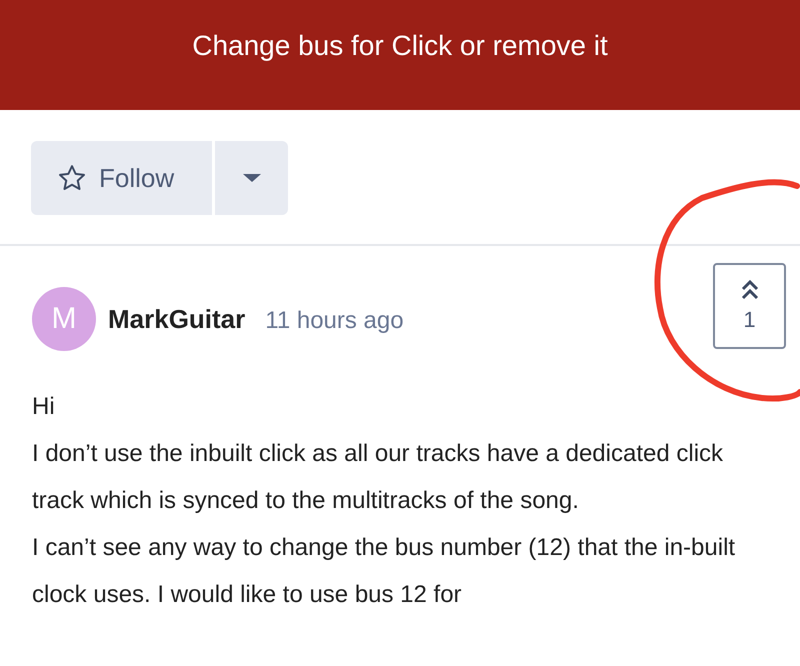 The image size is (800, 666). Describe the element at coordinates (121, 178) in the screenshot. I see `follow-button: Follow` at that location.